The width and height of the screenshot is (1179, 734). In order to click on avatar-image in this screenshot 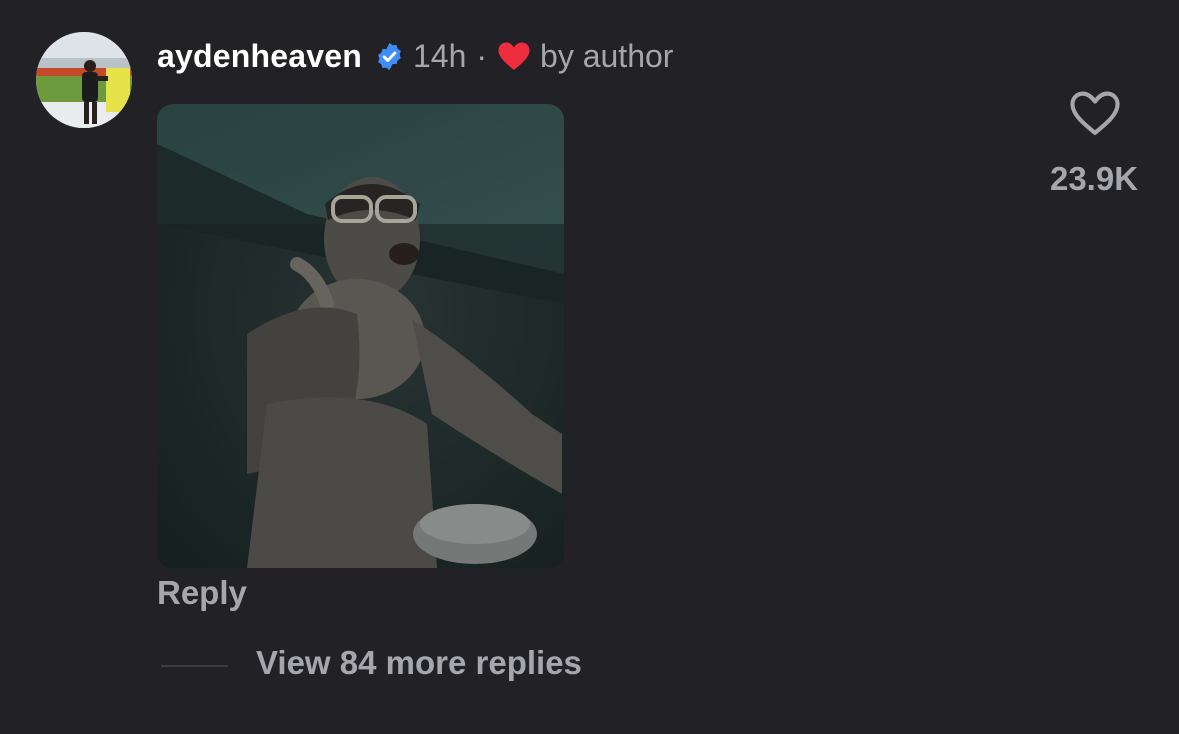, I will do `click(84, 80)`.